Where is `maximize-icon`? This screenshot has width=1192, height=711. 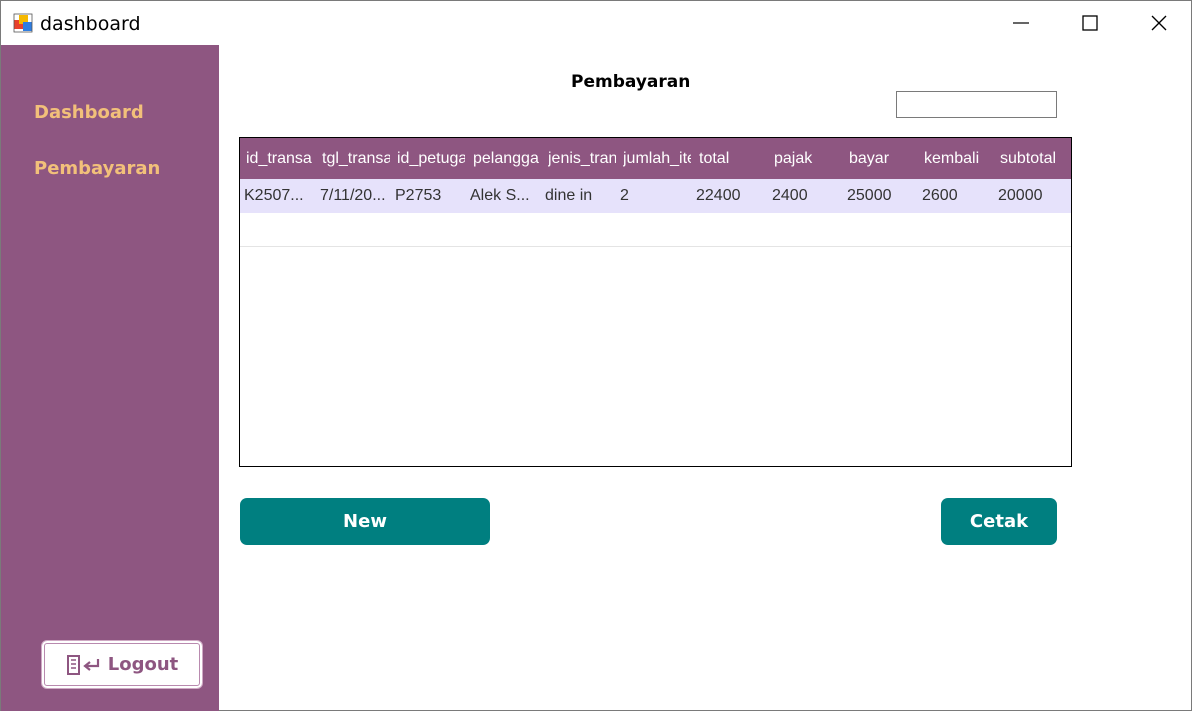
maximize-icon is located at coordinates (1090, 23).